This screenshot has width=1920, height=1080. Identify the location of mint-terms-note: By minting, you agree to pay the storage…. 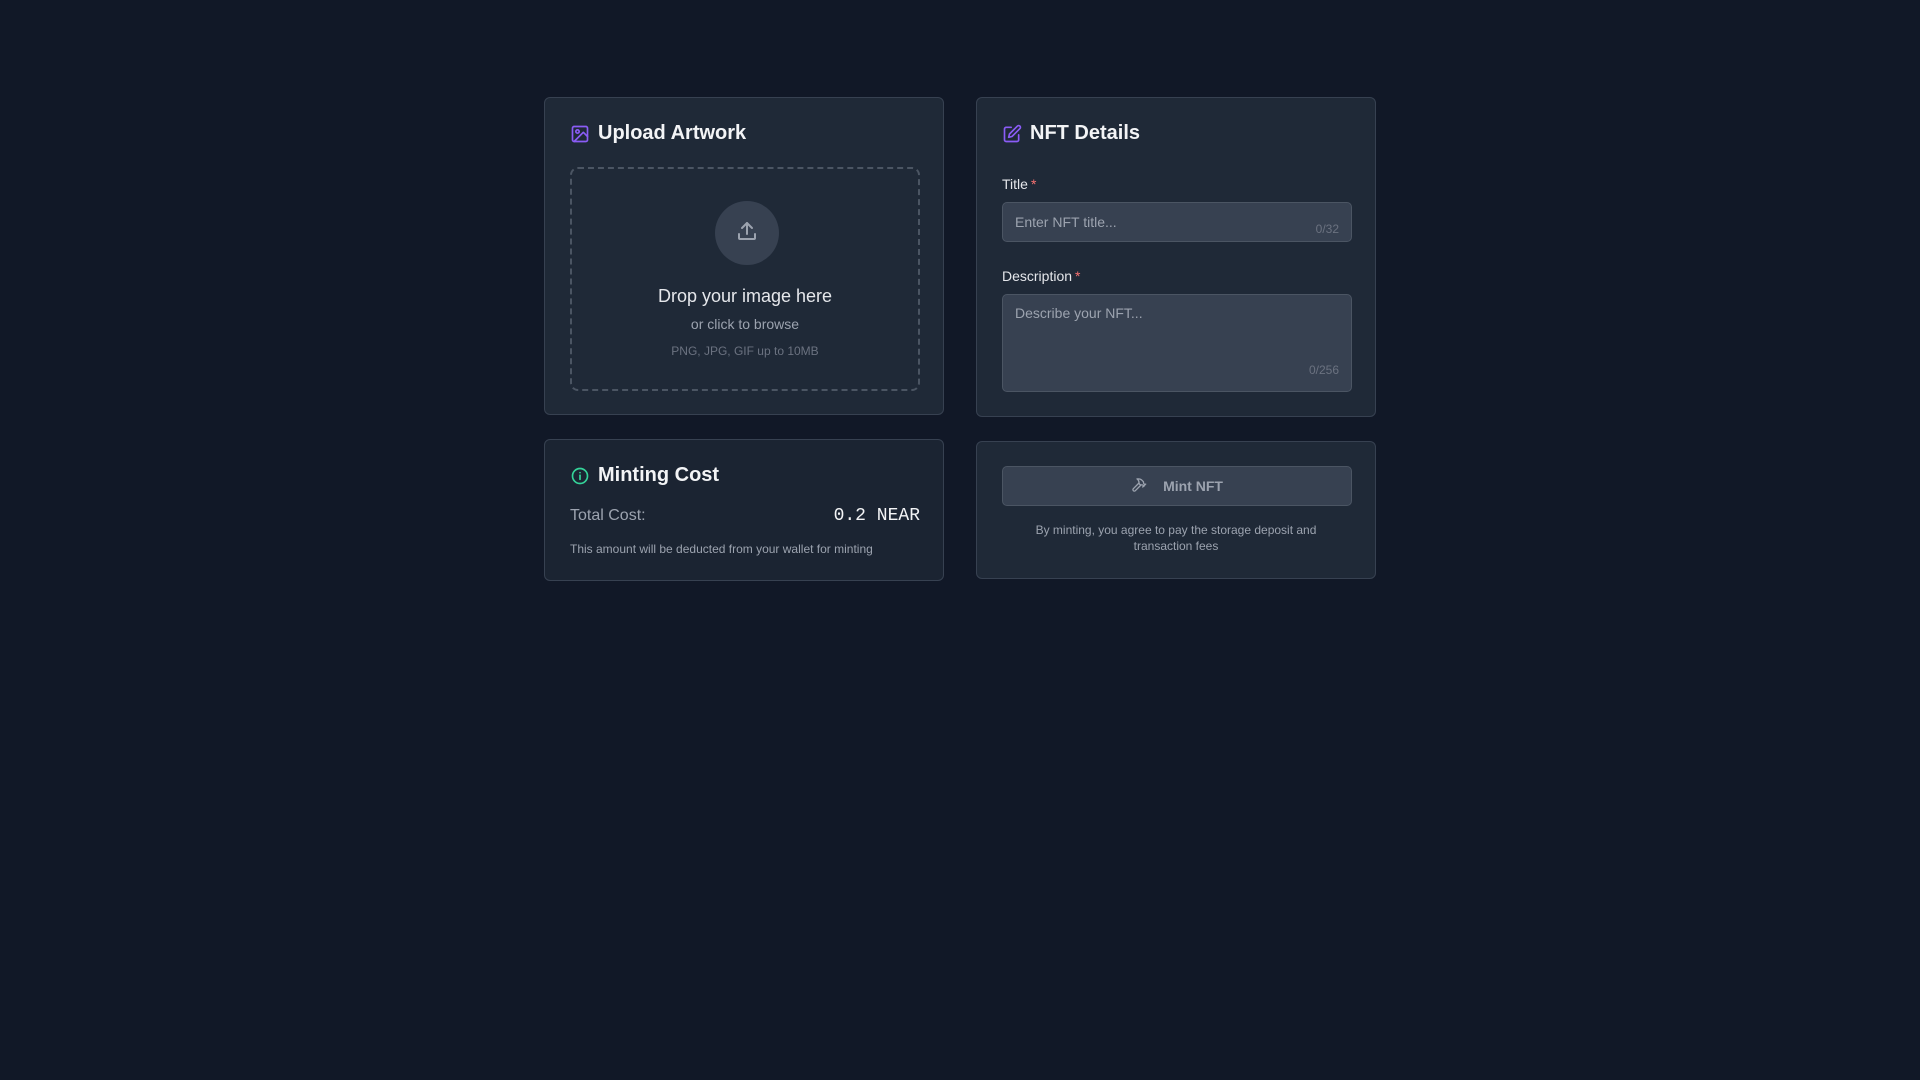
(1176, 538).